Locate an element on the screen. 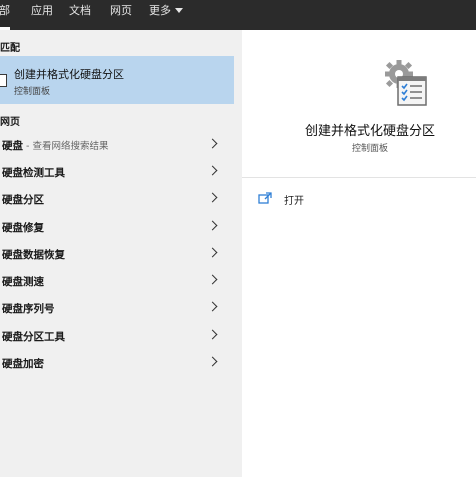 This screenshot has height=477, width=476. web-result-label: 硬盘 - 查看网络搜索结果 is located at coordinates (55, 145).